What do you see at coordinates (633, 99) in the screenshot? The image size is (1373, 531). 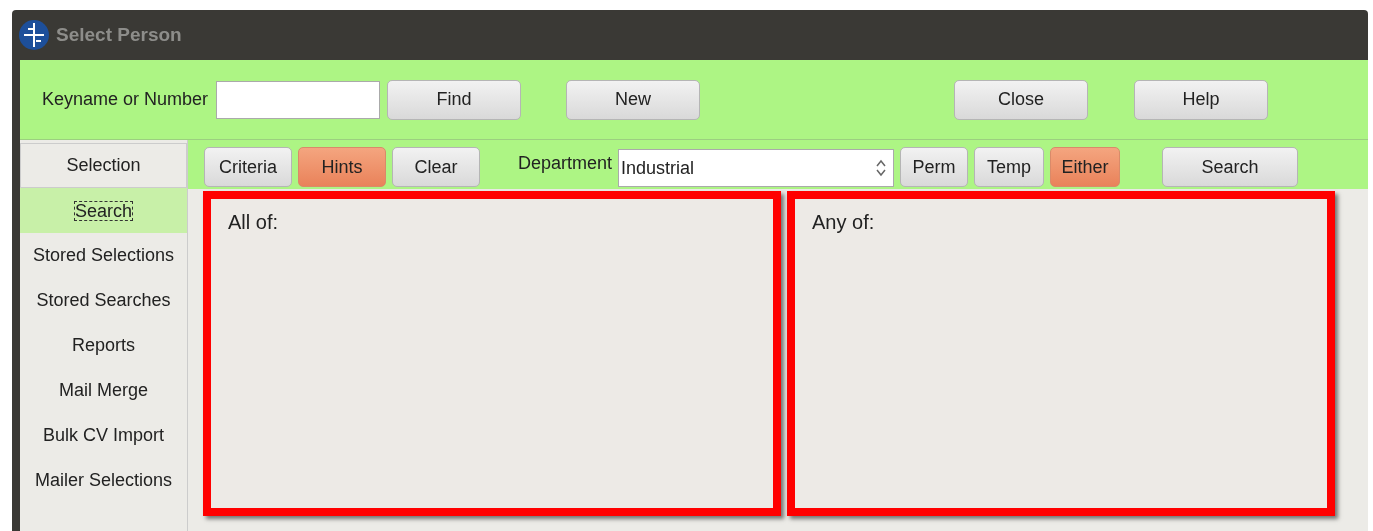 I see `toggle-button: New` at bounding box center [633, 99].